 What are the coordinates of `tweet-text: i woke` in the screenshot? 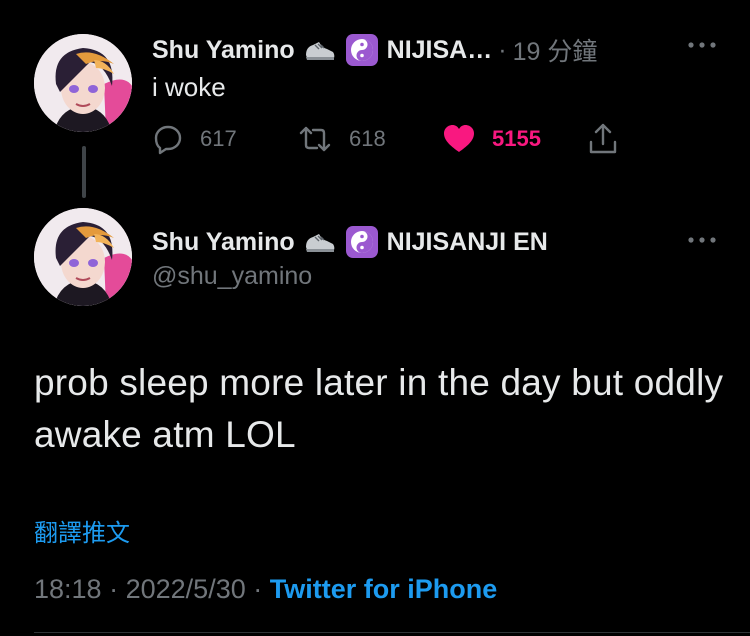 It's located at (189, 87).